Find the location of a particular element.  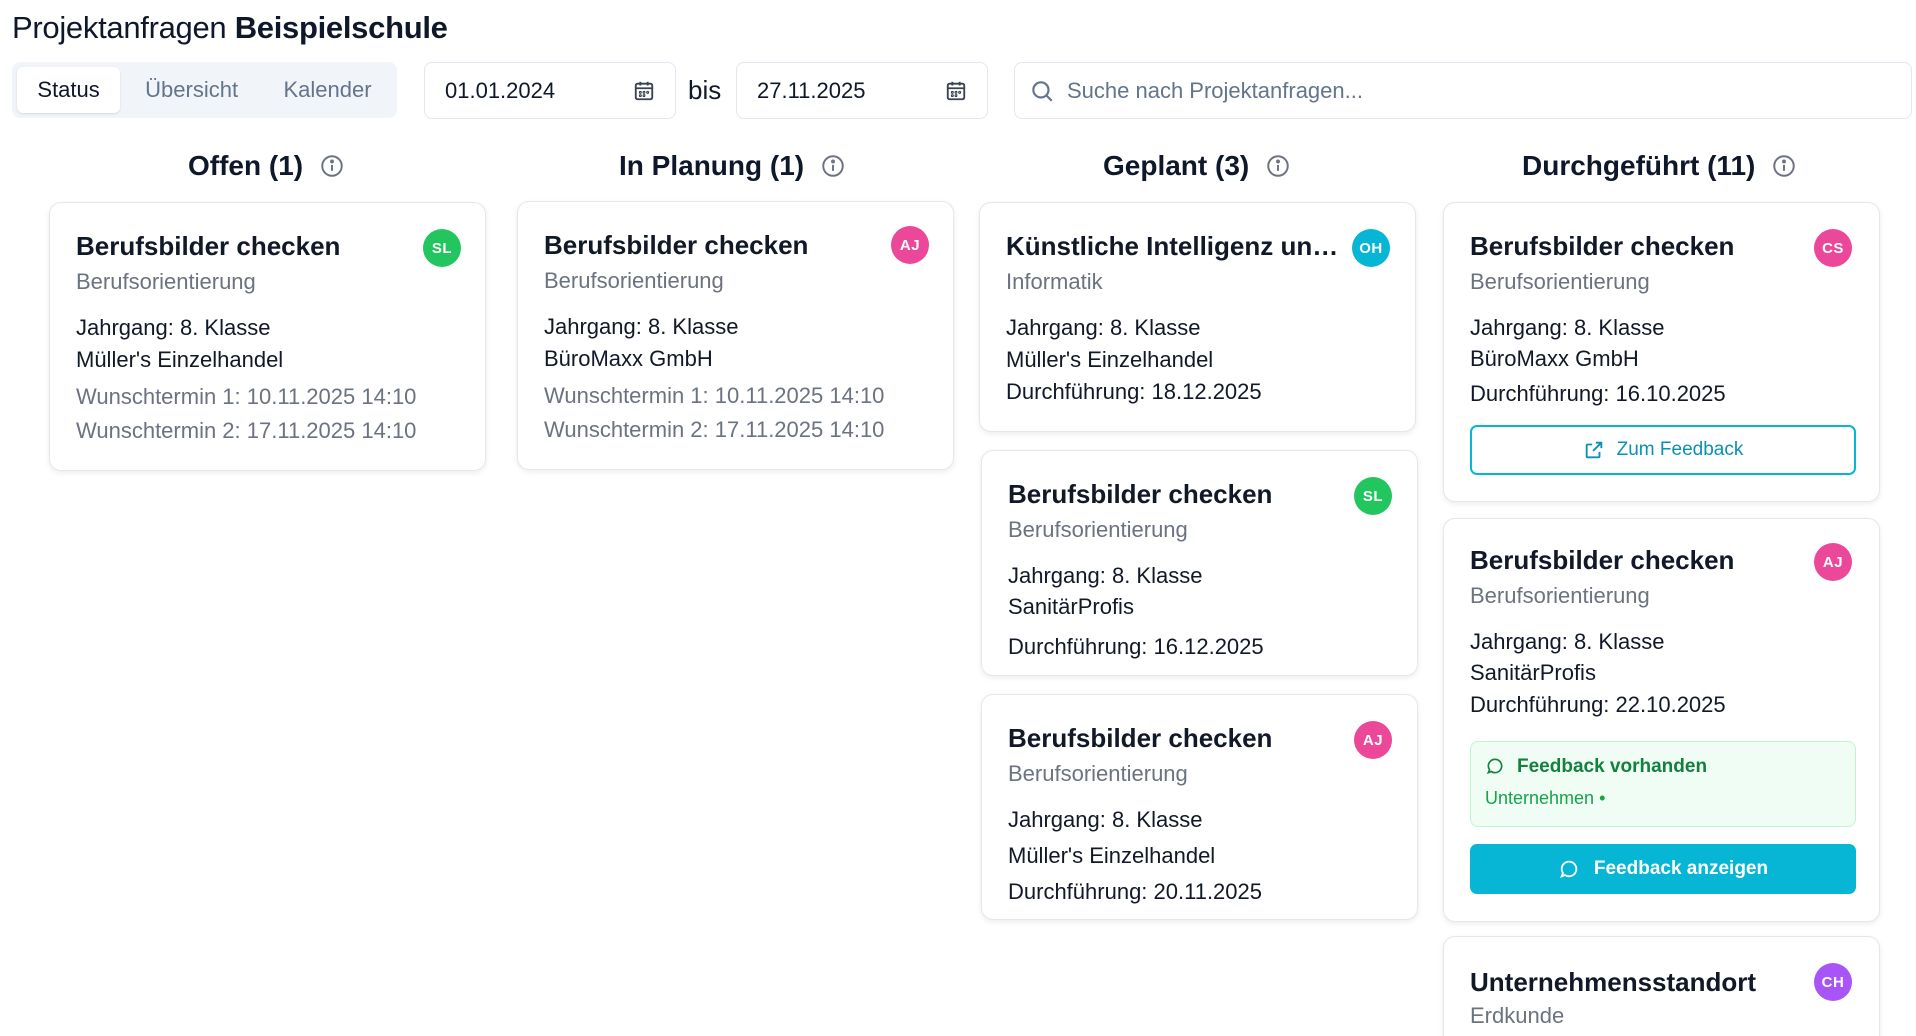

view-tabs: Status Übersicht Kalender is located at coordinates (204, 90).